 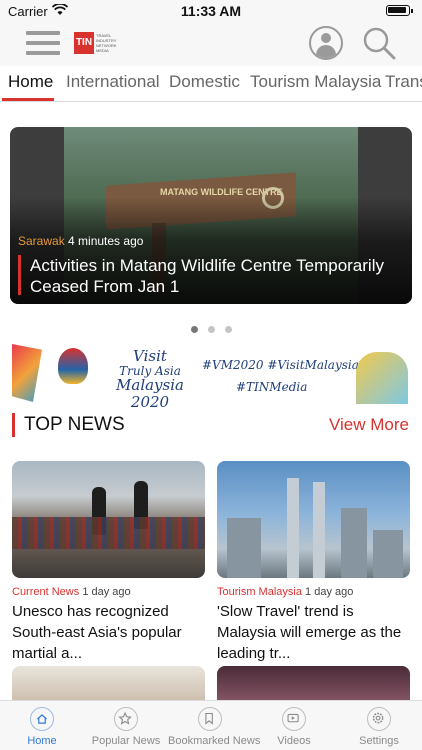 What do you see at coordinates (150, 402) in the screenshot?
I see `visit-line4: 2020` at bounding box center [150, 402].